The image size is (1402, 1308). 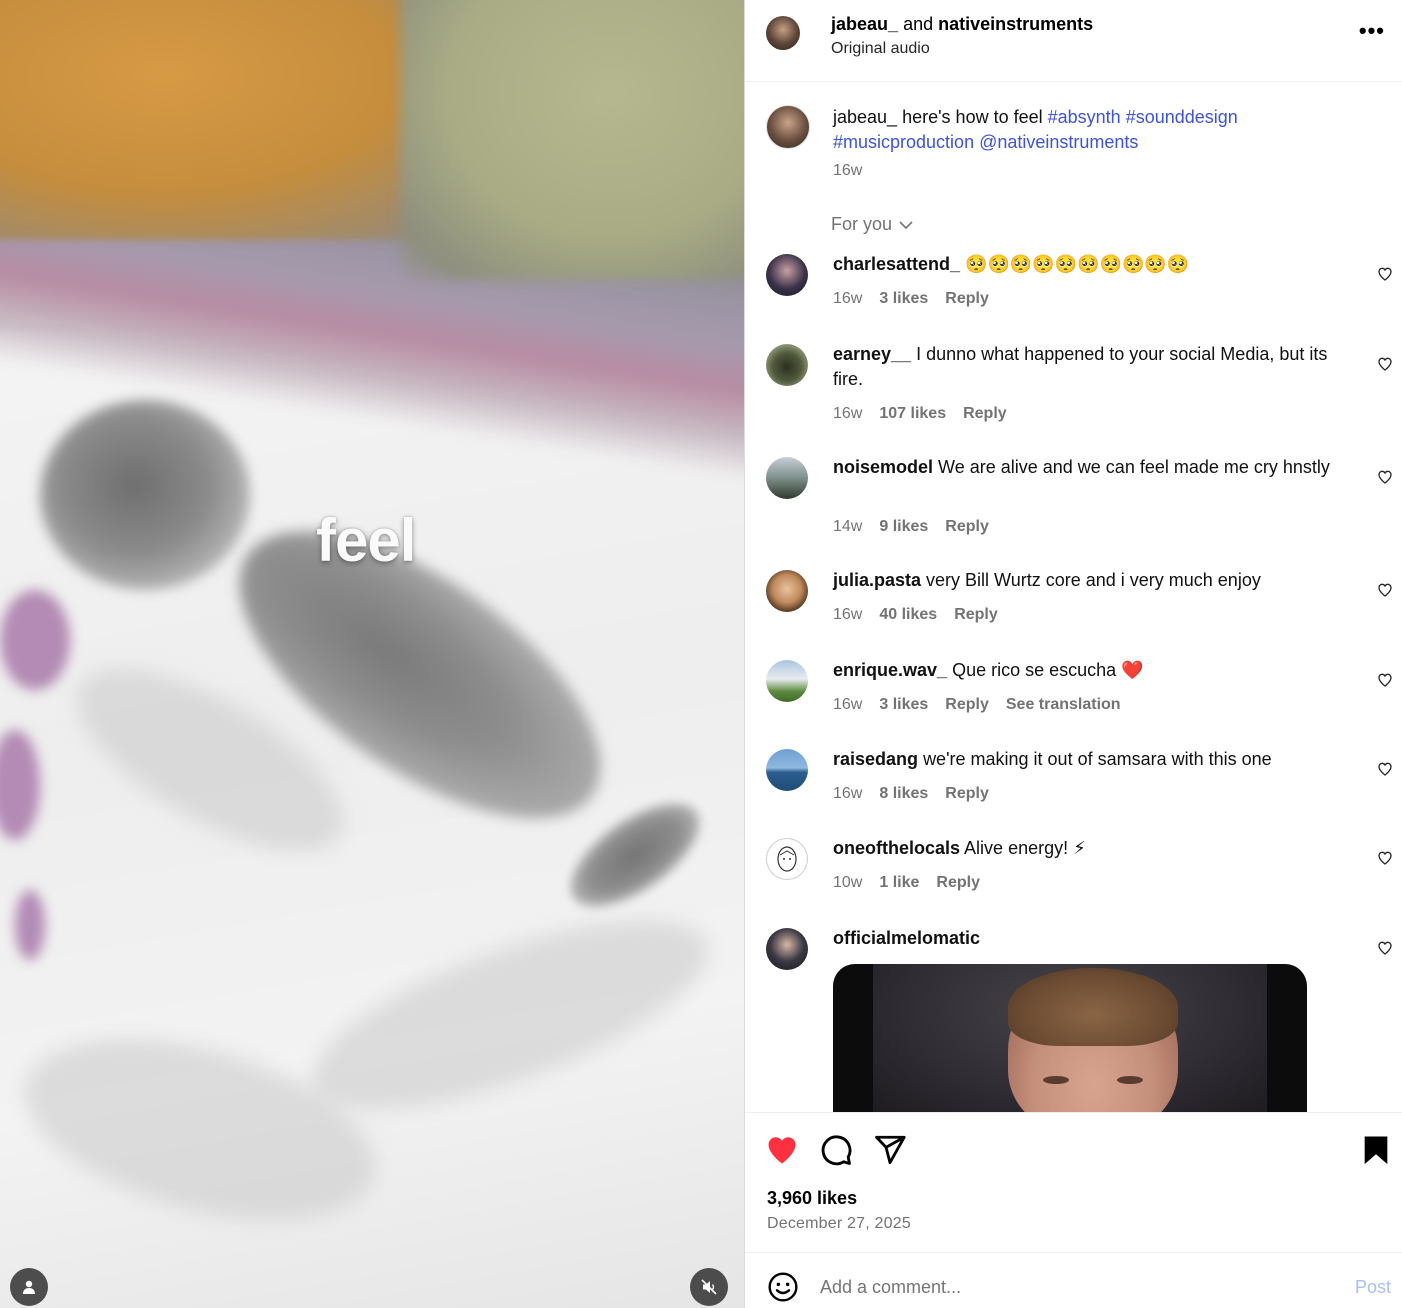 What do you see at coordinates (1182, 117) in the screenshot?
I see `hashtag-link: #sounddesign` at bounding box center [1182, 117].